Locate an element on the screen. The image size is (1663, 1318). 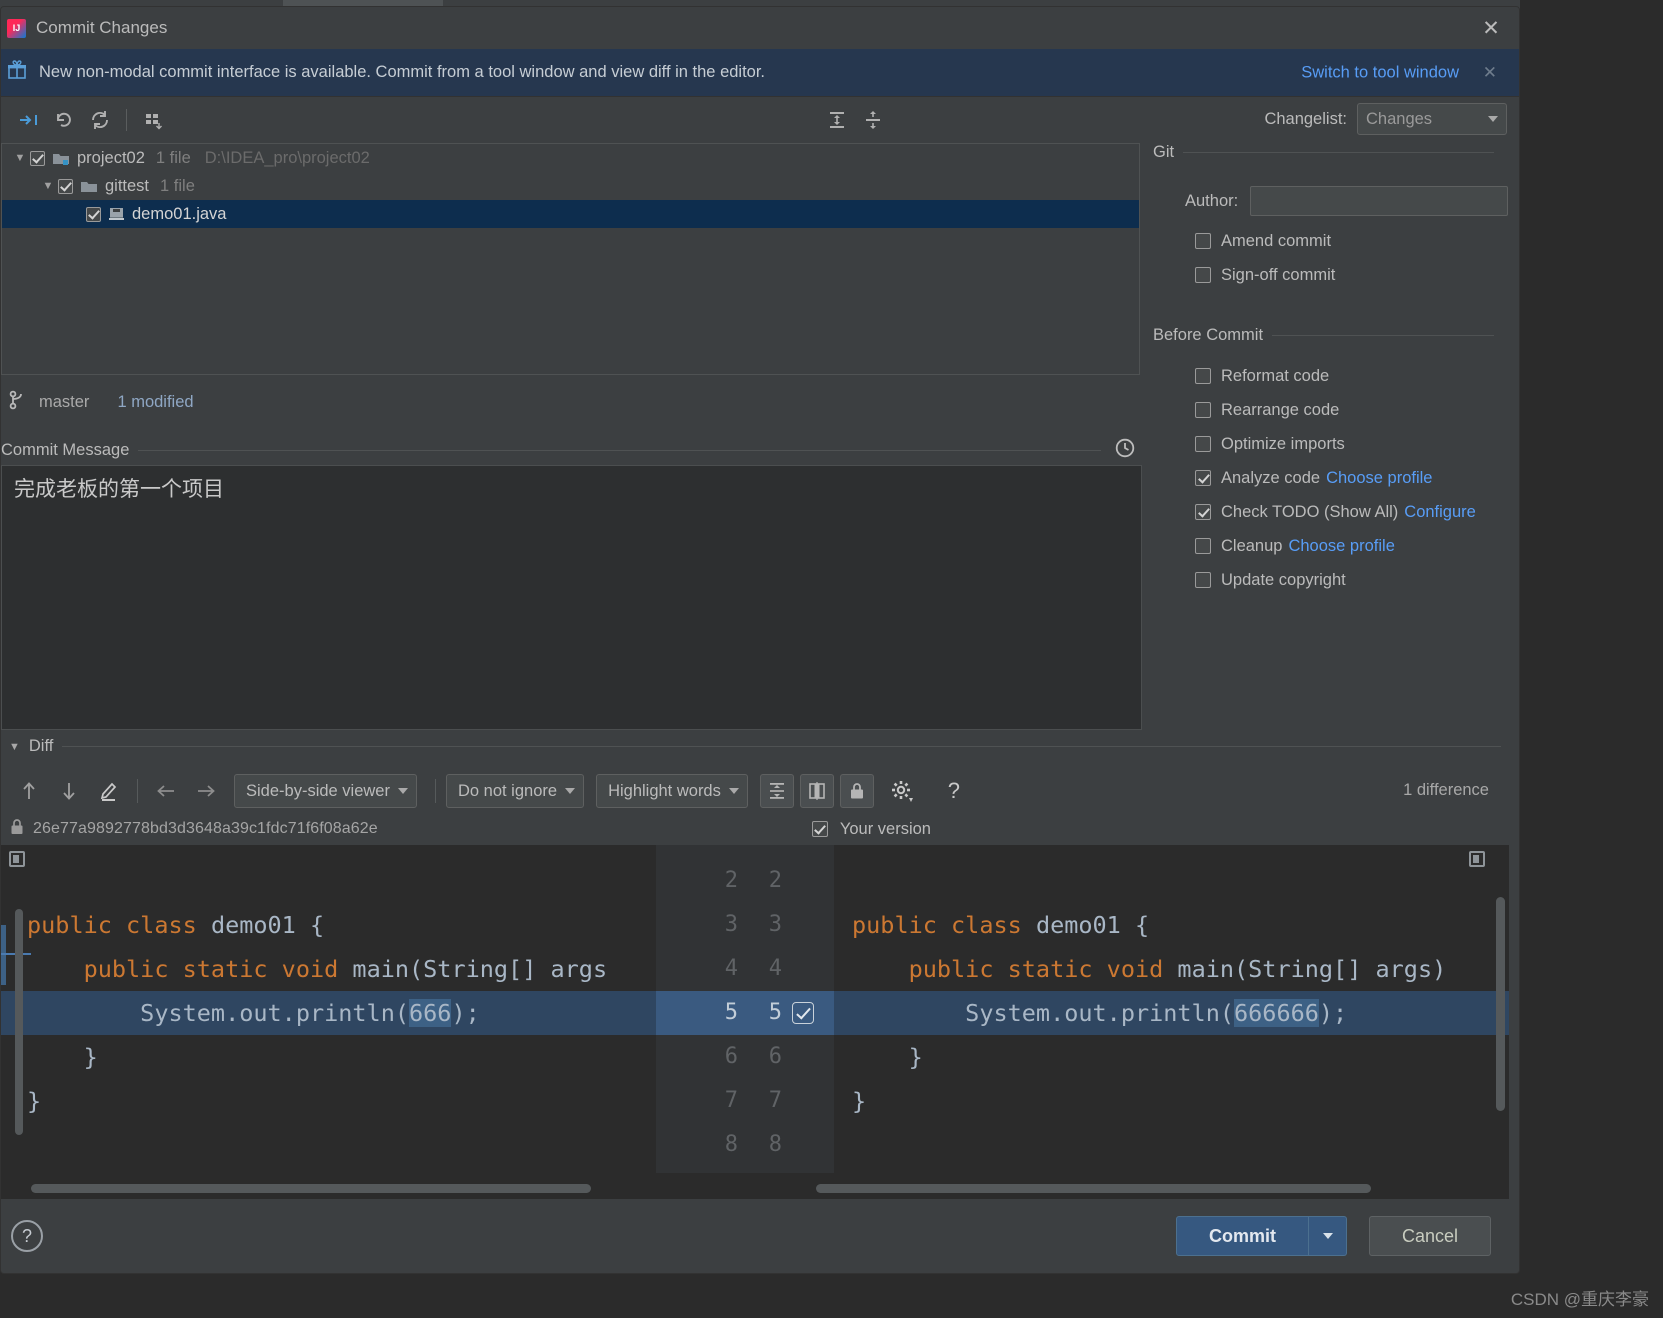
table-row: demo01.java is located at coordinates (570, 214).